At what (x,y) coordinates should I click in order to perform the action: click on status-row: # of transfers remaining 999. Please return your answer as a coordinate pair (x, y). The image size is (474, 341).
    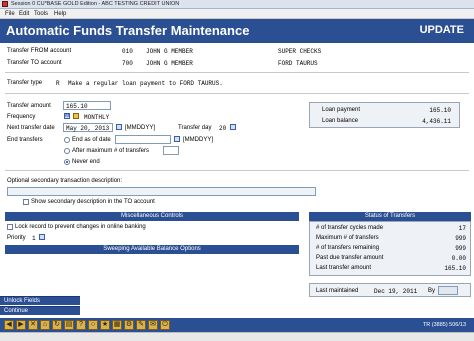
    Looking at the image, I should click on (391, 248).